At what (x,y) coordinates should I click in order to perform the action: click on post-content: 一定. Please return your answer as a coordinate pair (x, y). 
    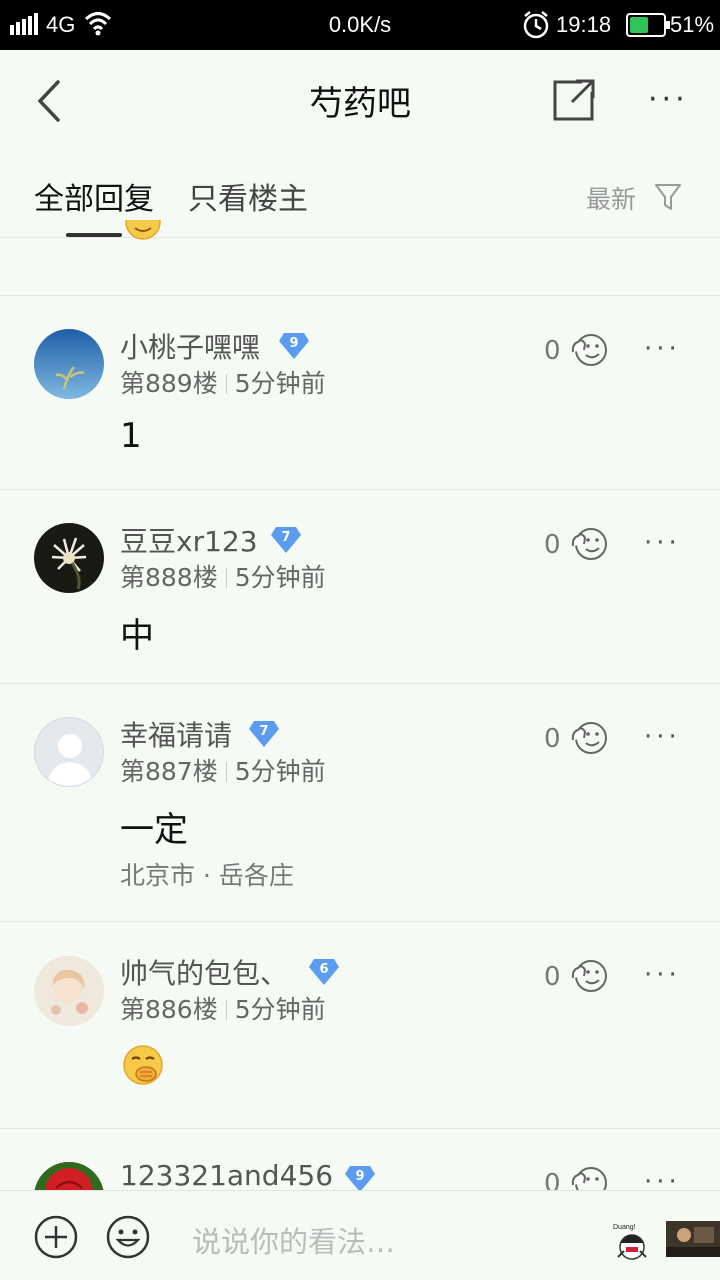
    Looking at the image, I should click on (154, 830).